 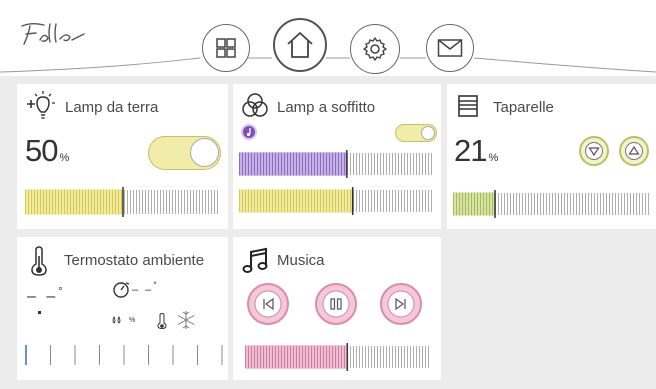 I want to click on setpoint-value: – –°, so click(x=145, y=288).